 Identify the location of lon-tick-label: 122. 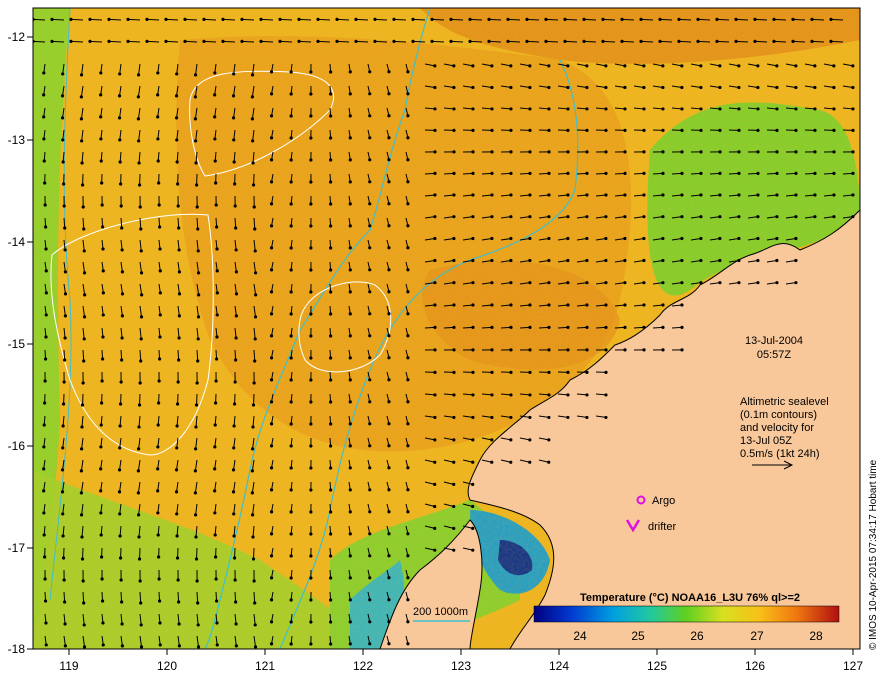
(363, 666).